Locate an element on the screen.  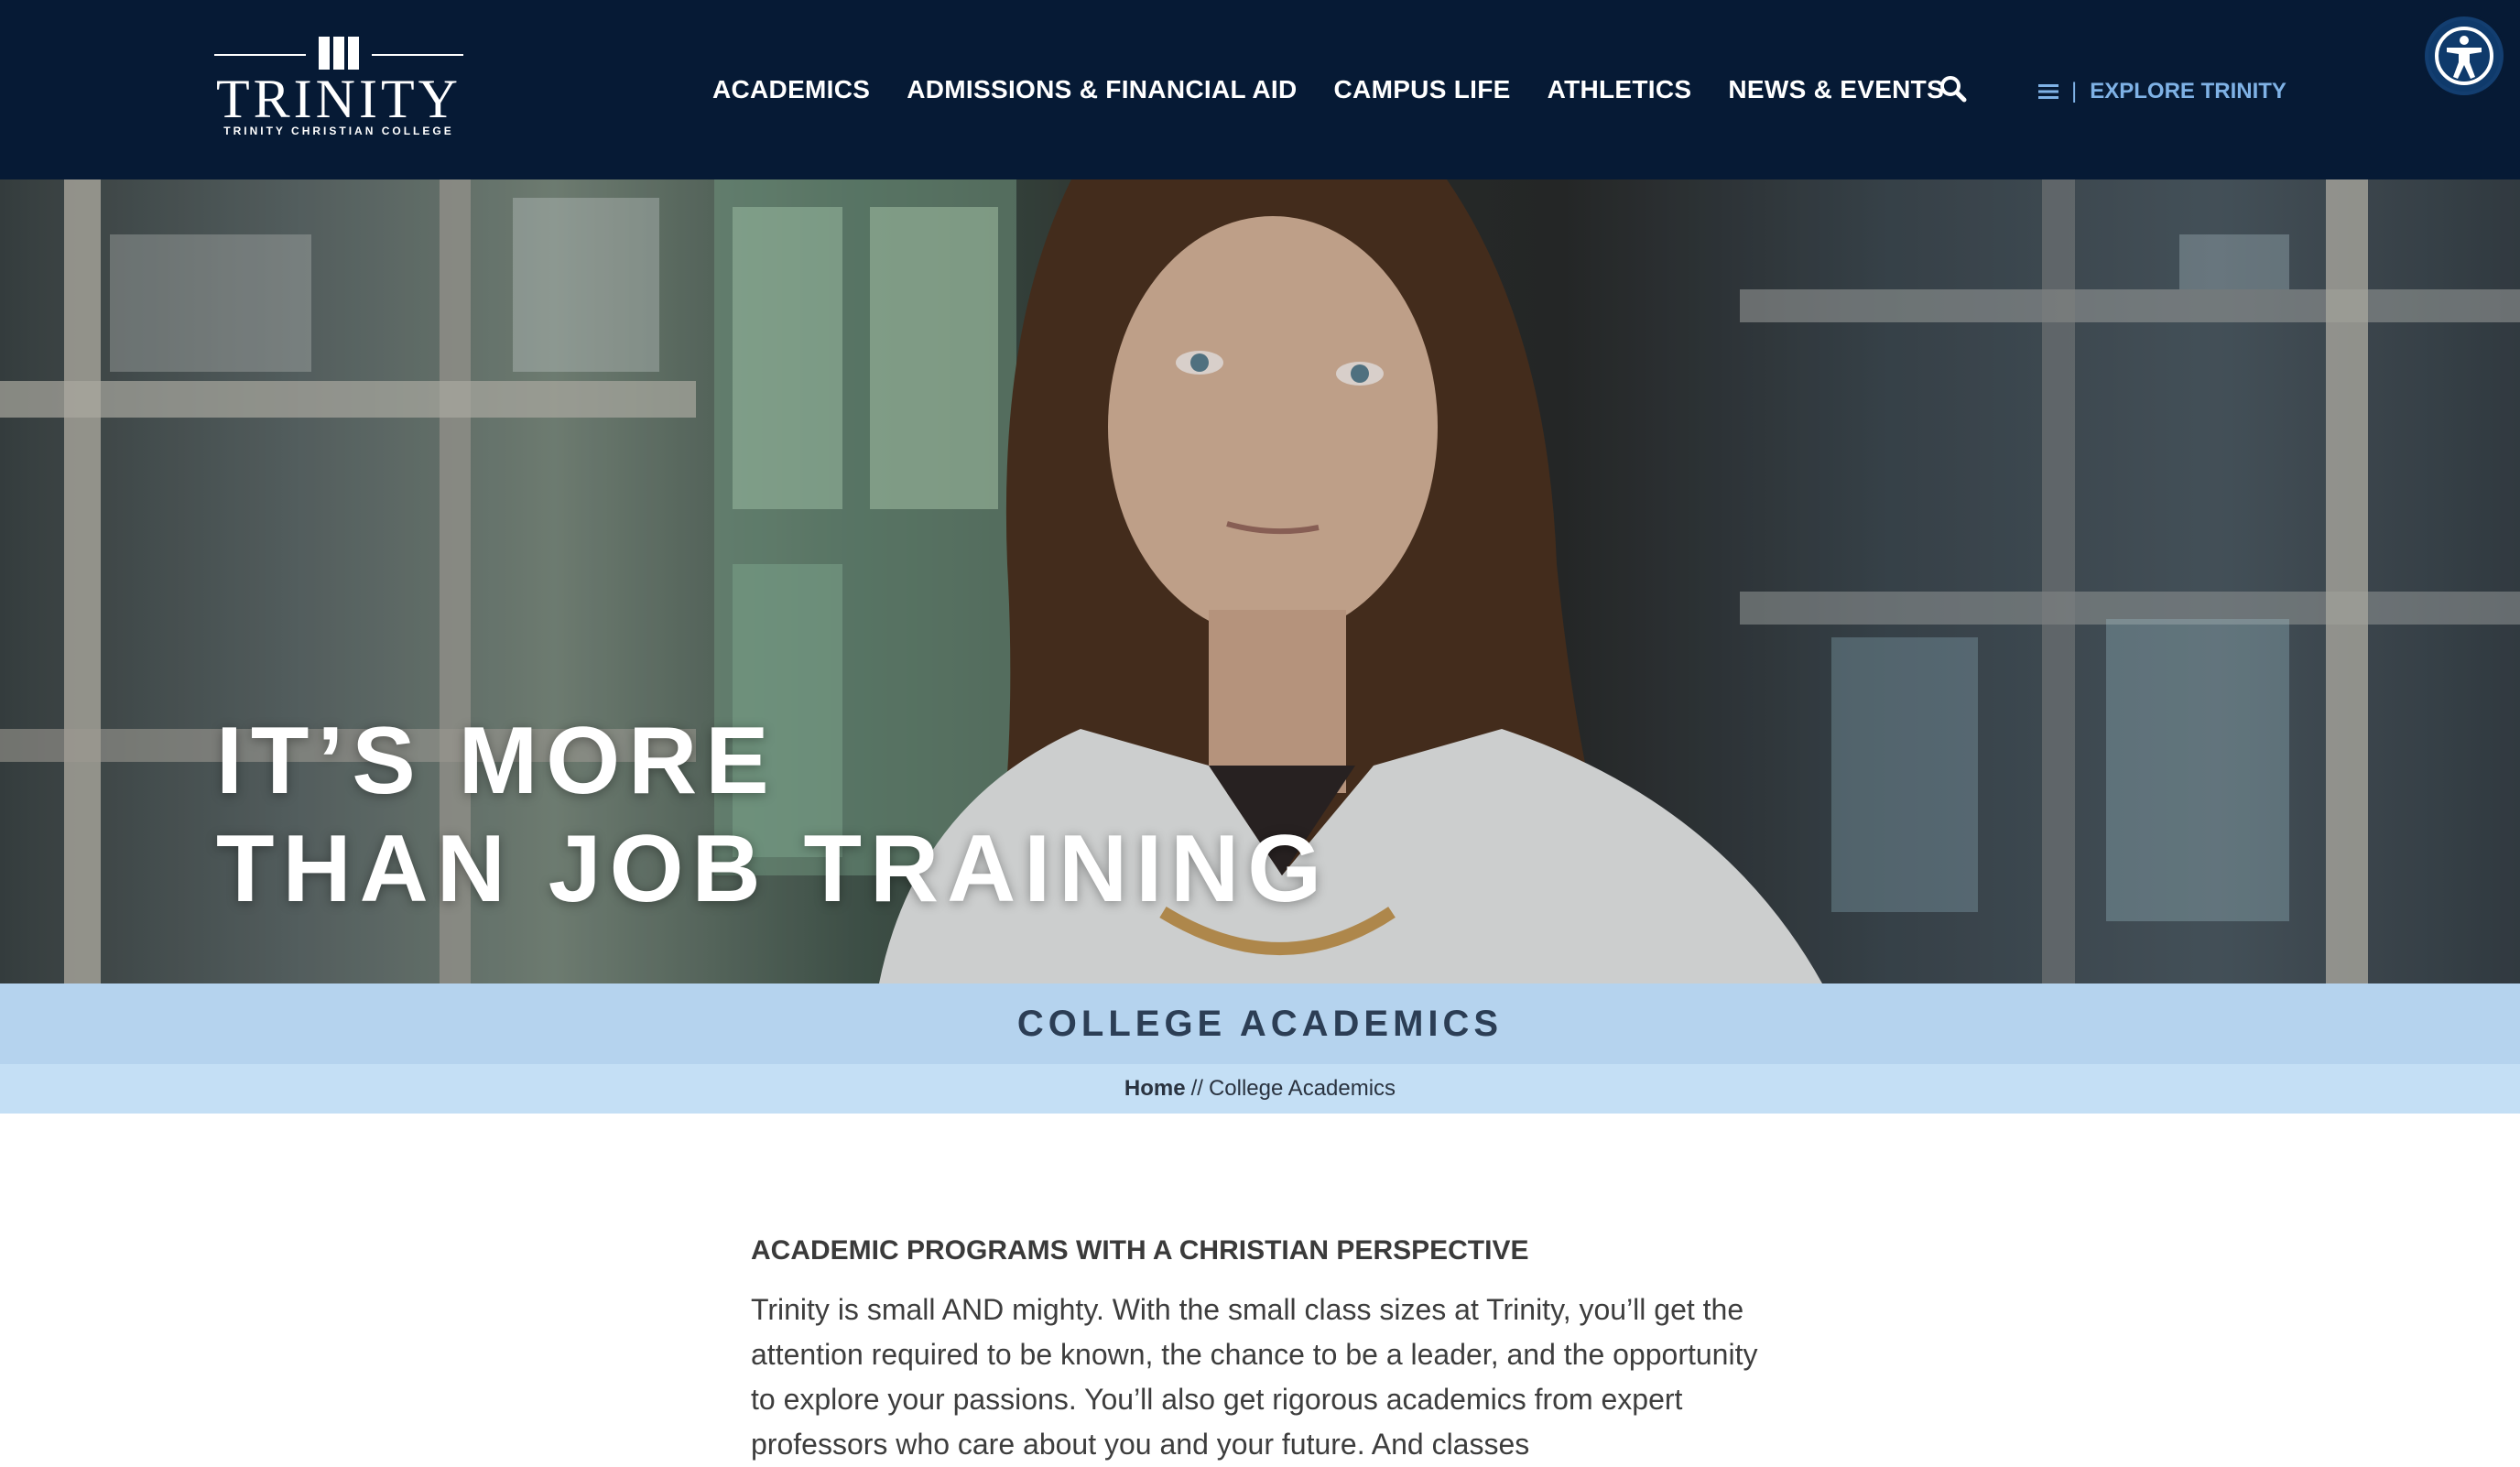
section-title: COLLEGE ACADEMICS is located at coordinates (1260, 1023).